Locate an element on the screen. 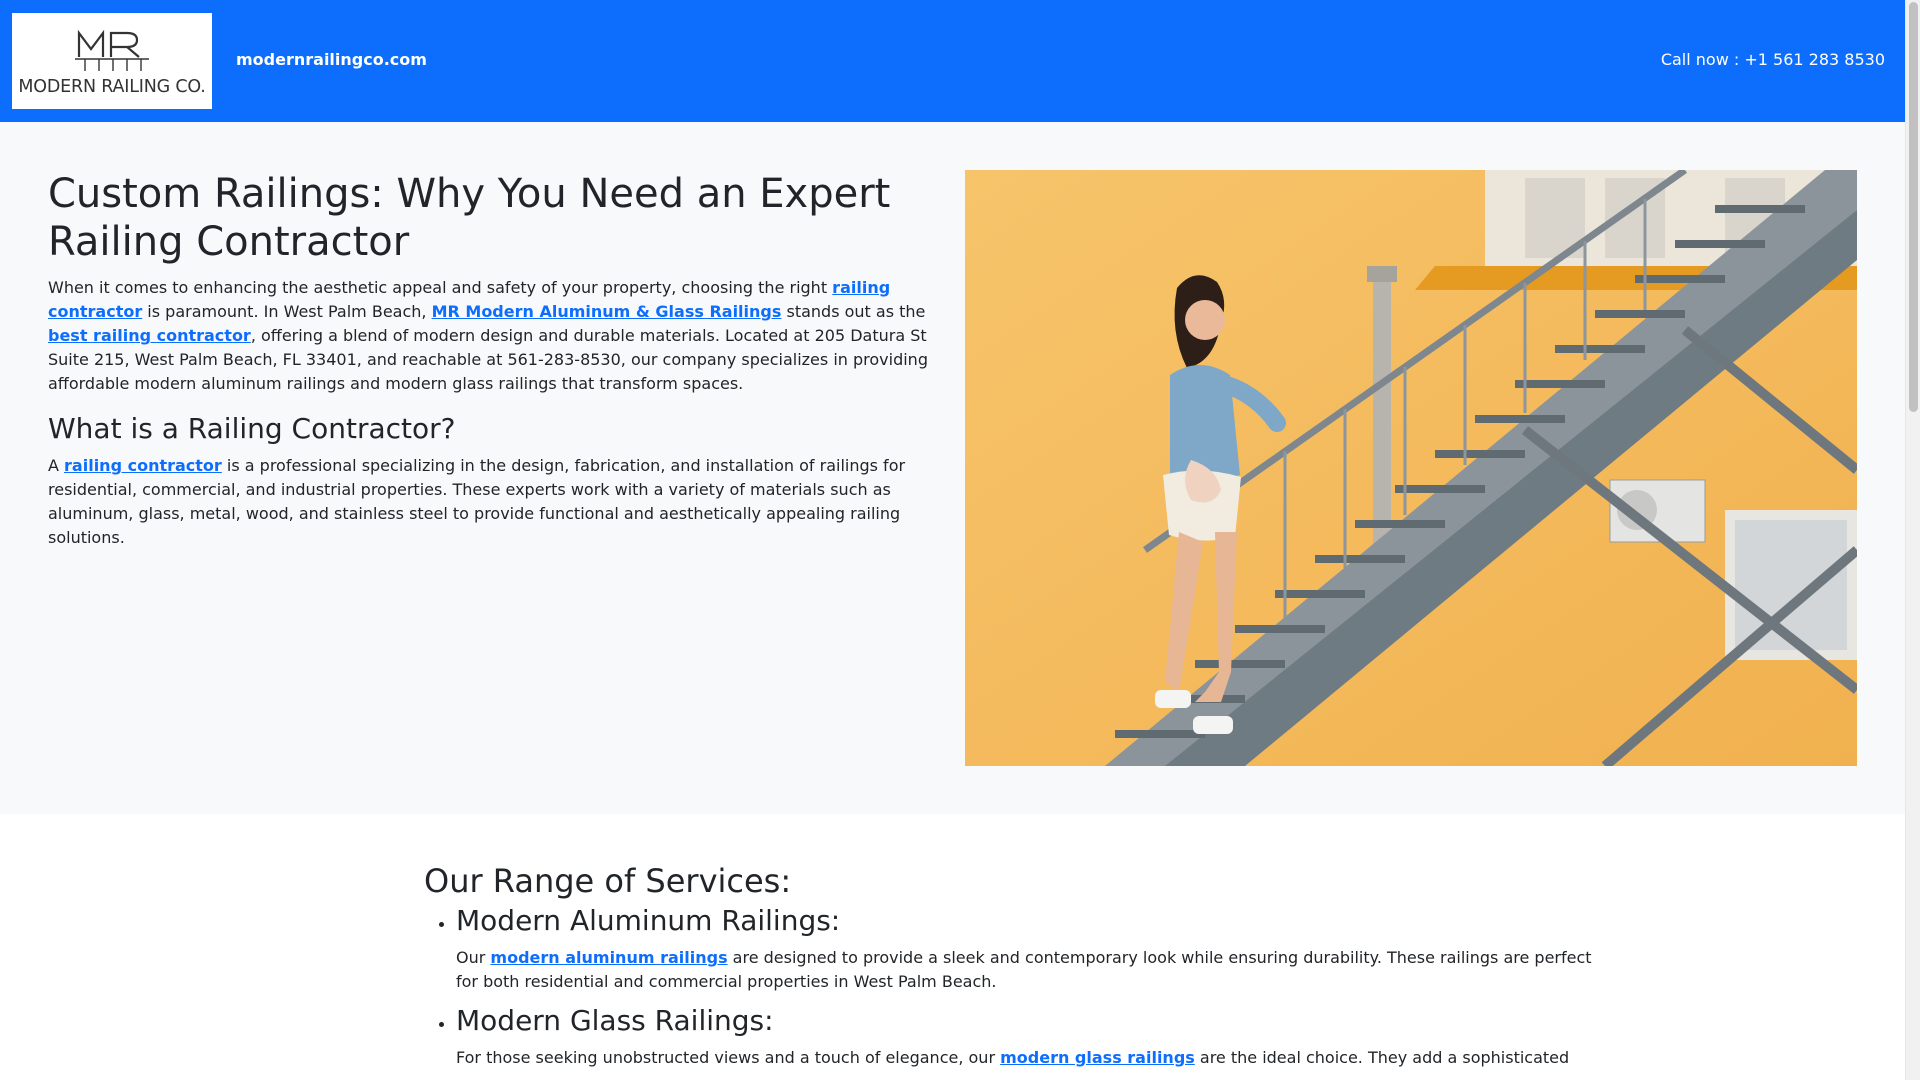 The width and height of the screenshot is (1920, 1080). best-railing-contractor-link: best railing contractor is located at coordinates (149, 335).